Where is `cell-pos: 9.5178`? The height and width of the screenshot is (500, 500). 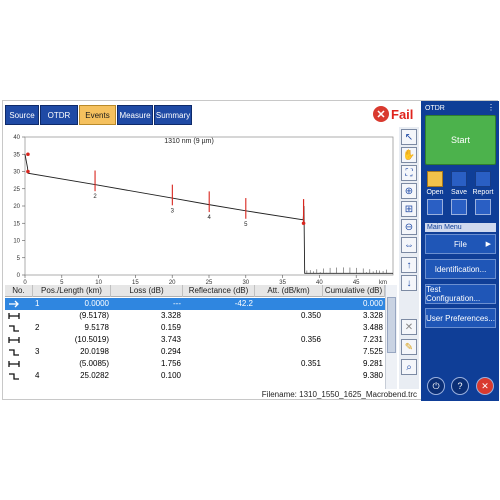
cell-pos: 9.5178 is located at coordinates (96, 327).